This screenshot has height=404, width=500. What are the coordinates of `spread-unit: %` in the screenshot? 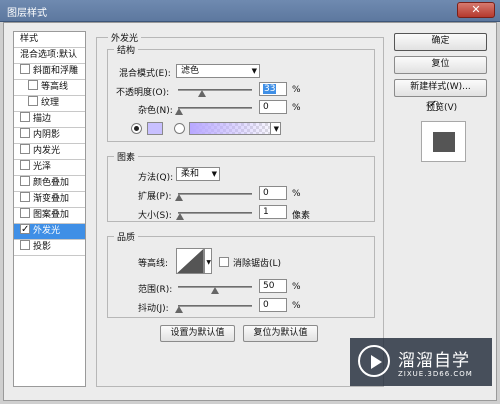 It's located at (296, 194).